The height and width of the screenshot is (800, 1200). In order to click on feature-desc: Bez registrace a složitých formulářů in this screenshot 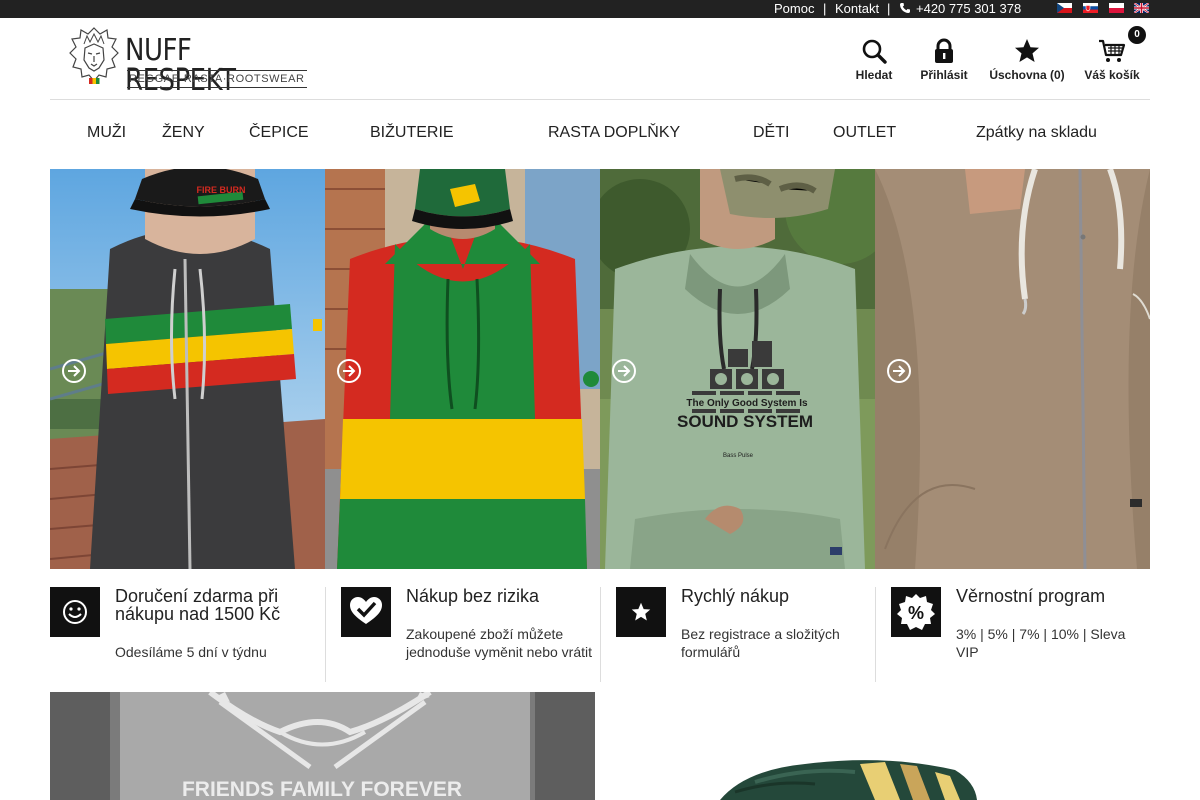, I will do `click(760, 643)`.